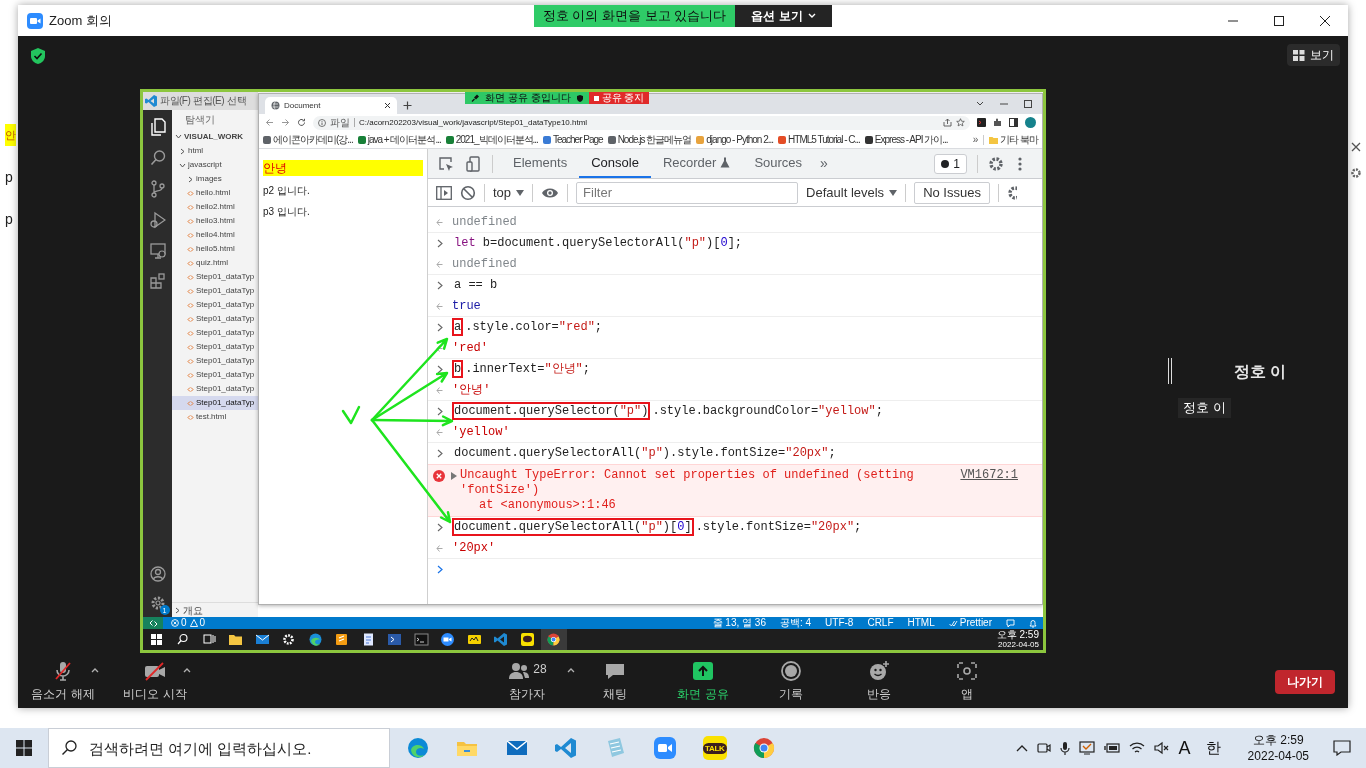 This screenshot has width=1366, height=768. What do you see at coordinates (215, 151) in the screenshot?
I see `tree-item: html` at bounding box center [215, 151].